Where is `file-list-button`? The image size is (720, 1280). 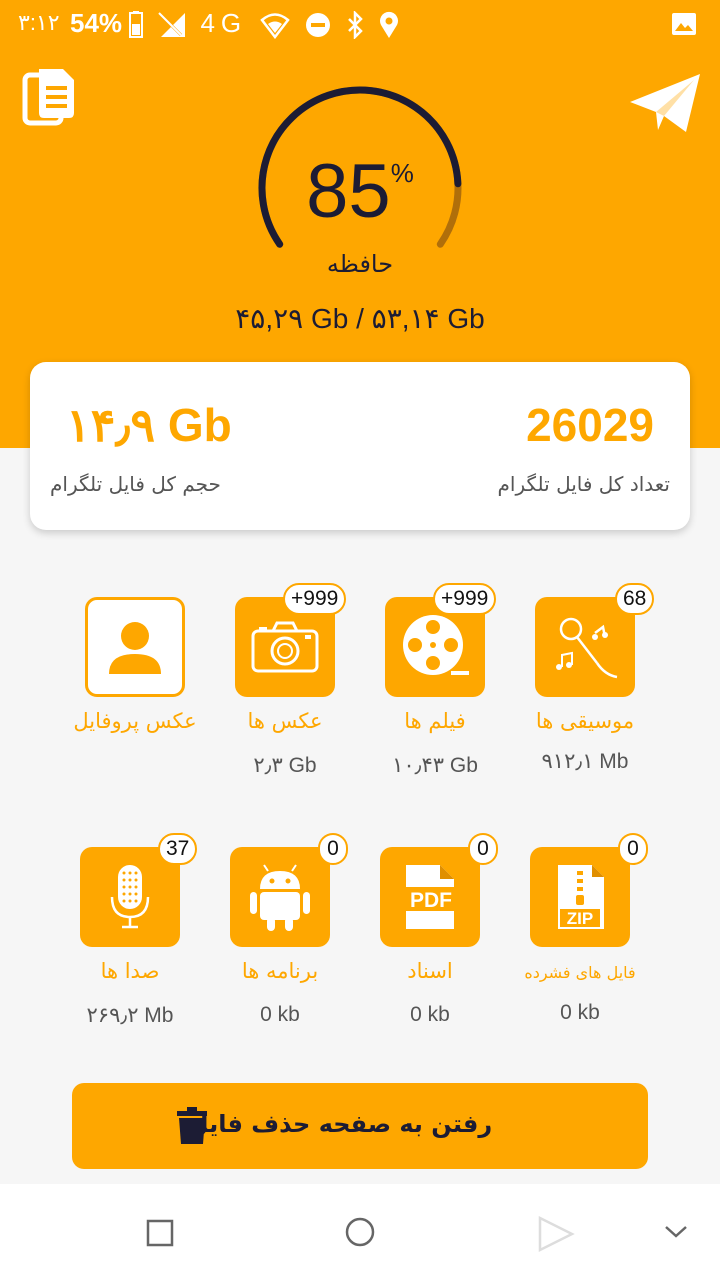
file-list-button is located at coordinates (50, 97).